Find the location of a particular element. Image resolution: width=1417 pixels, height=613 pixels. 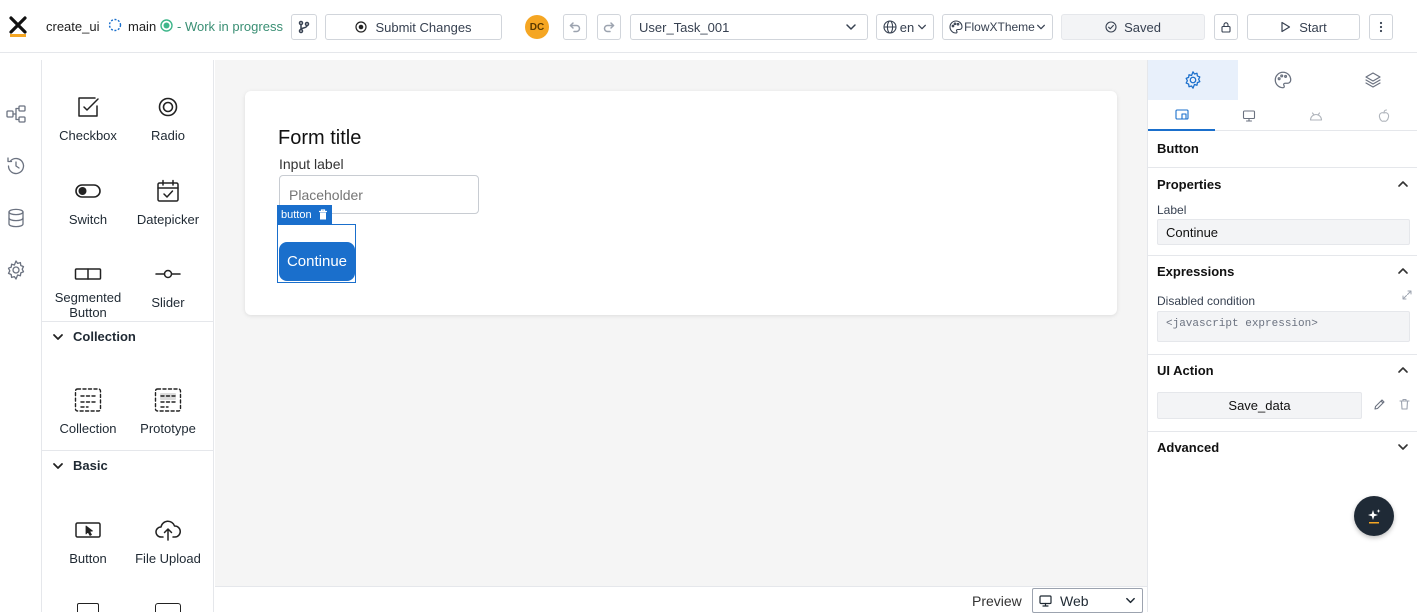

file-upload-icon is located at coordinates (168, 530).